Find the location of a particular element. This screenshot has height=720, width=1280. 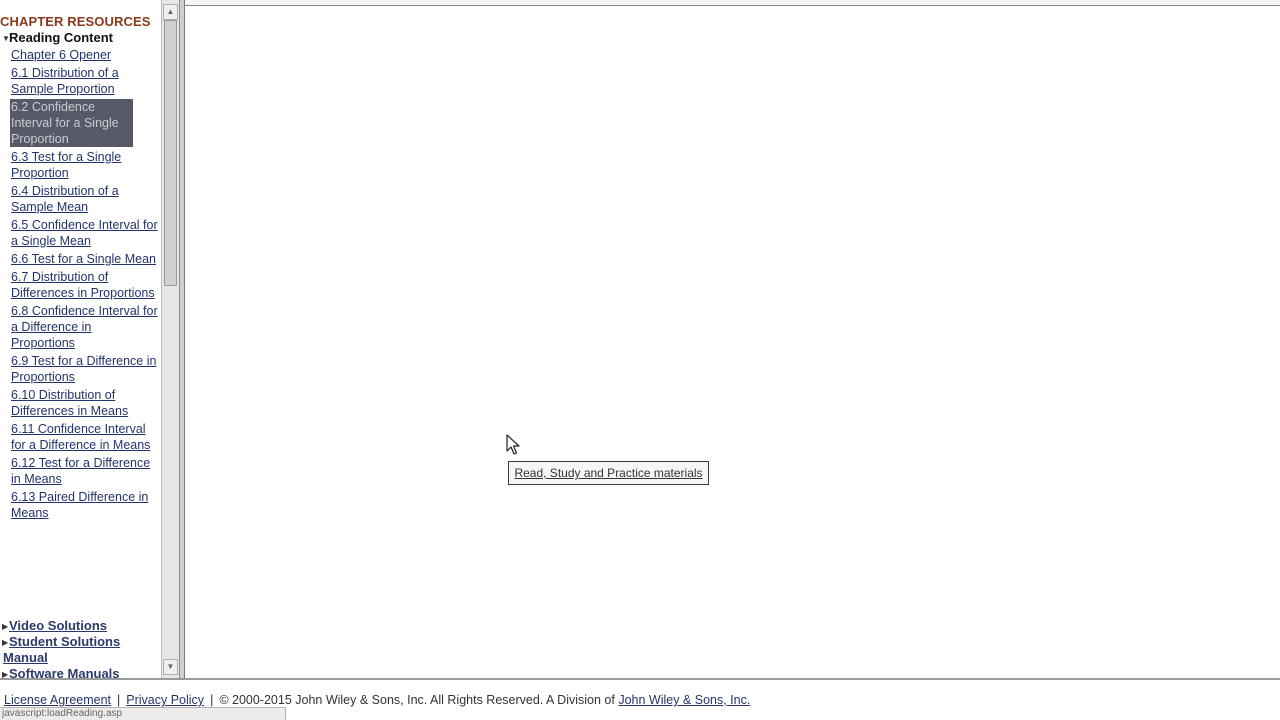

section-software-manuals: ▶Software Manuals is located at coordinates (61, 672).